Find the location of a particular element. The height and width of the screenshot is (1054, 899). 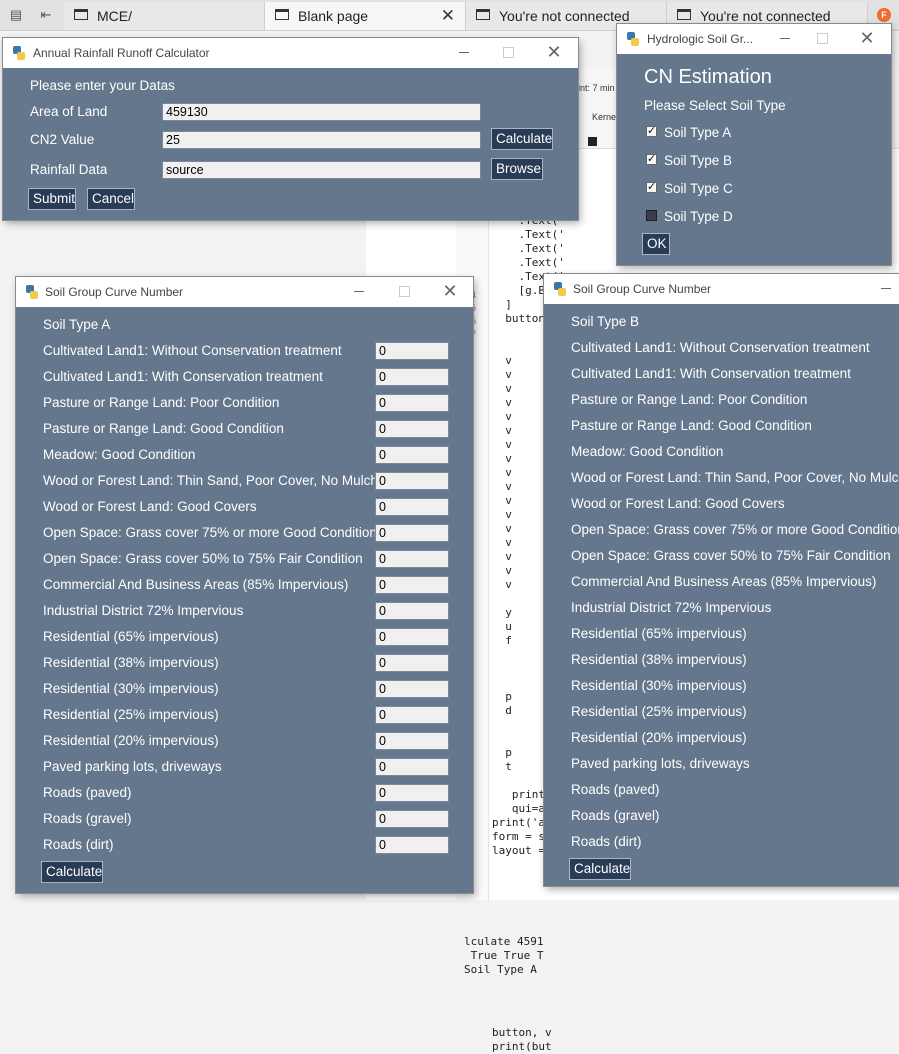

land-use-label: Residential (65% impervious) is located at coordinates (131, 636).